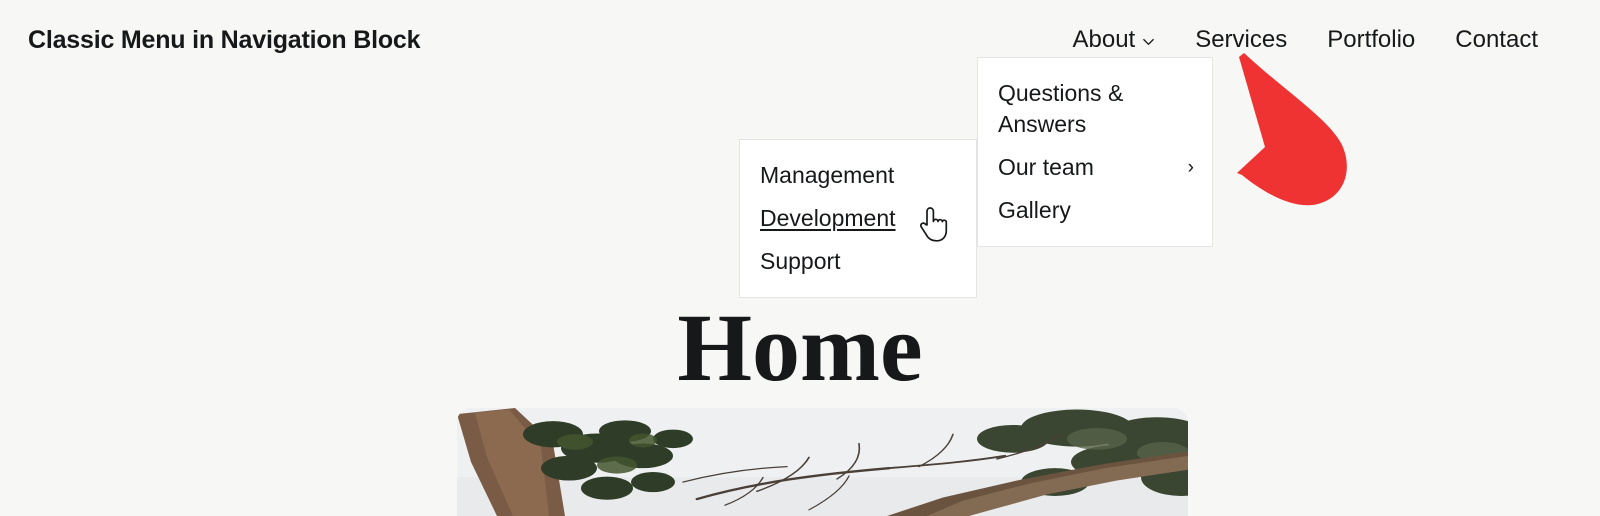 The height and width of the screenshot is (516, 1600). I want to click on nav-item-about: About, so click(1113, 40).